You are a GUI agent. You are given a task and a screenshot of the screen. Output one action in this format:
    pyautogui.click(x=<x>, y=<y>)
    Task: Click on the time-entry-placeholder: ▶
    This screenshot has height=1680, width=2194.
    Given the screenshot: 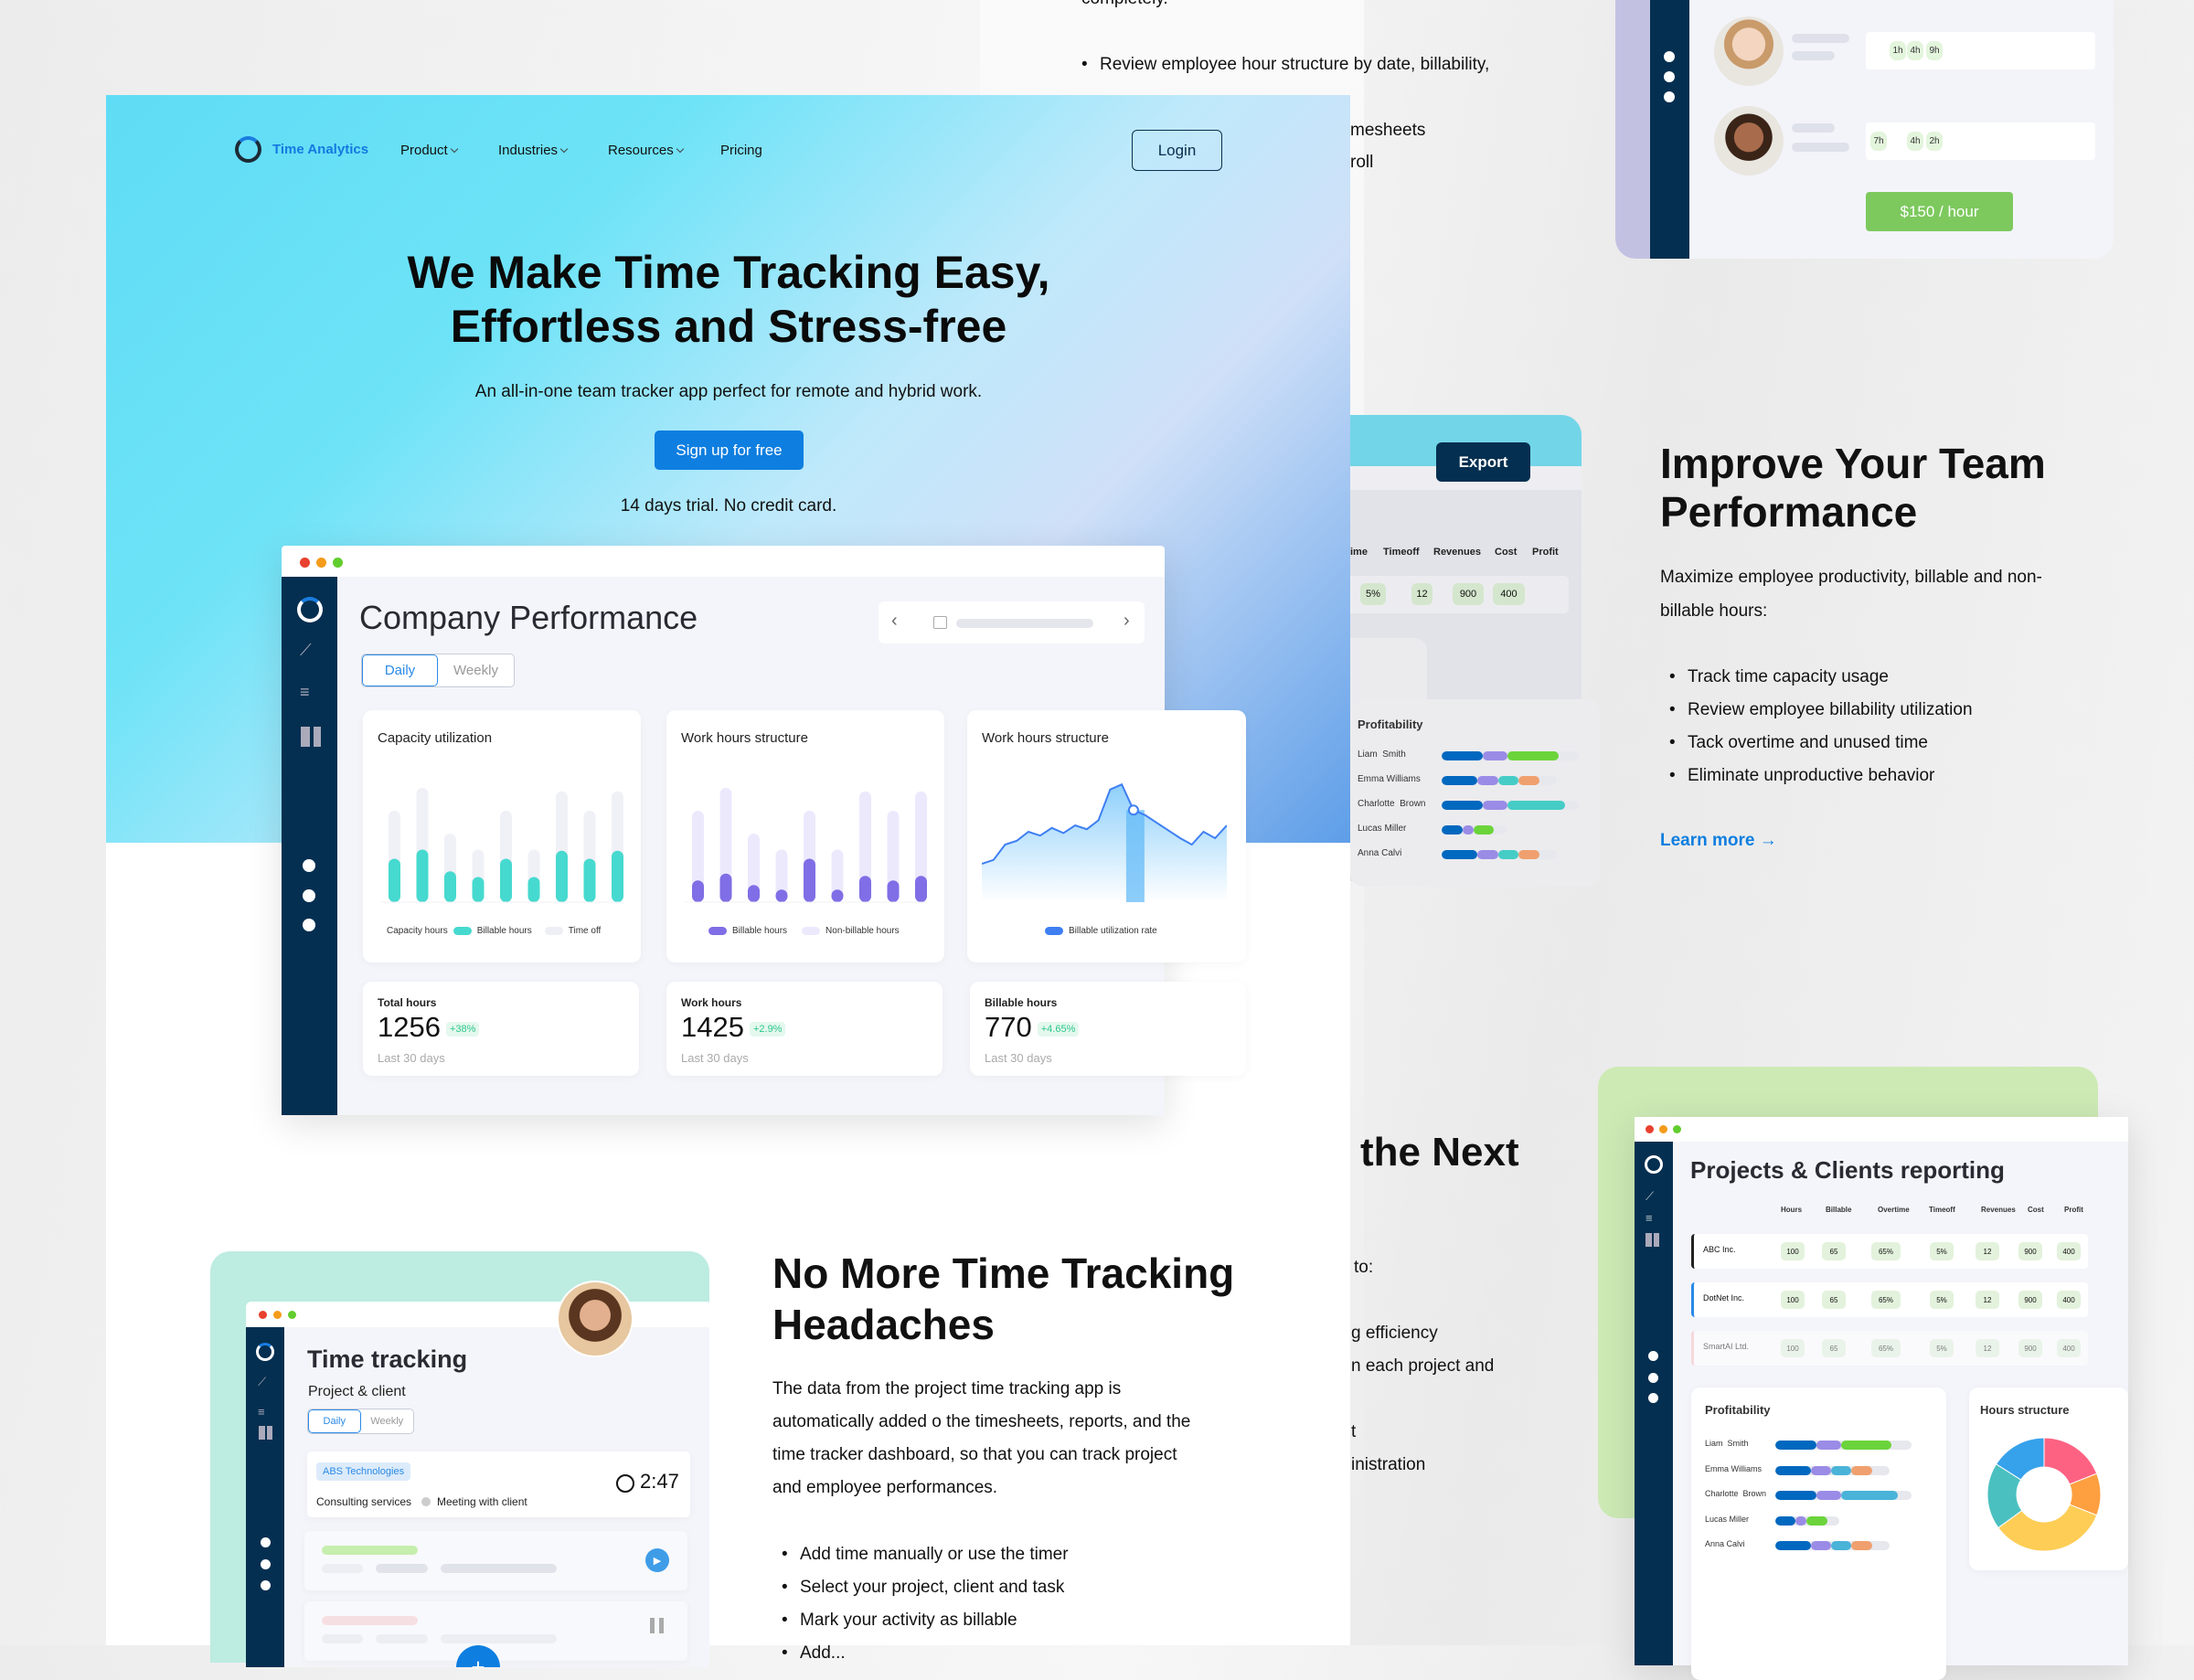 What is the action you would take?
    pyautogui.click(x=495, y=1560)
    